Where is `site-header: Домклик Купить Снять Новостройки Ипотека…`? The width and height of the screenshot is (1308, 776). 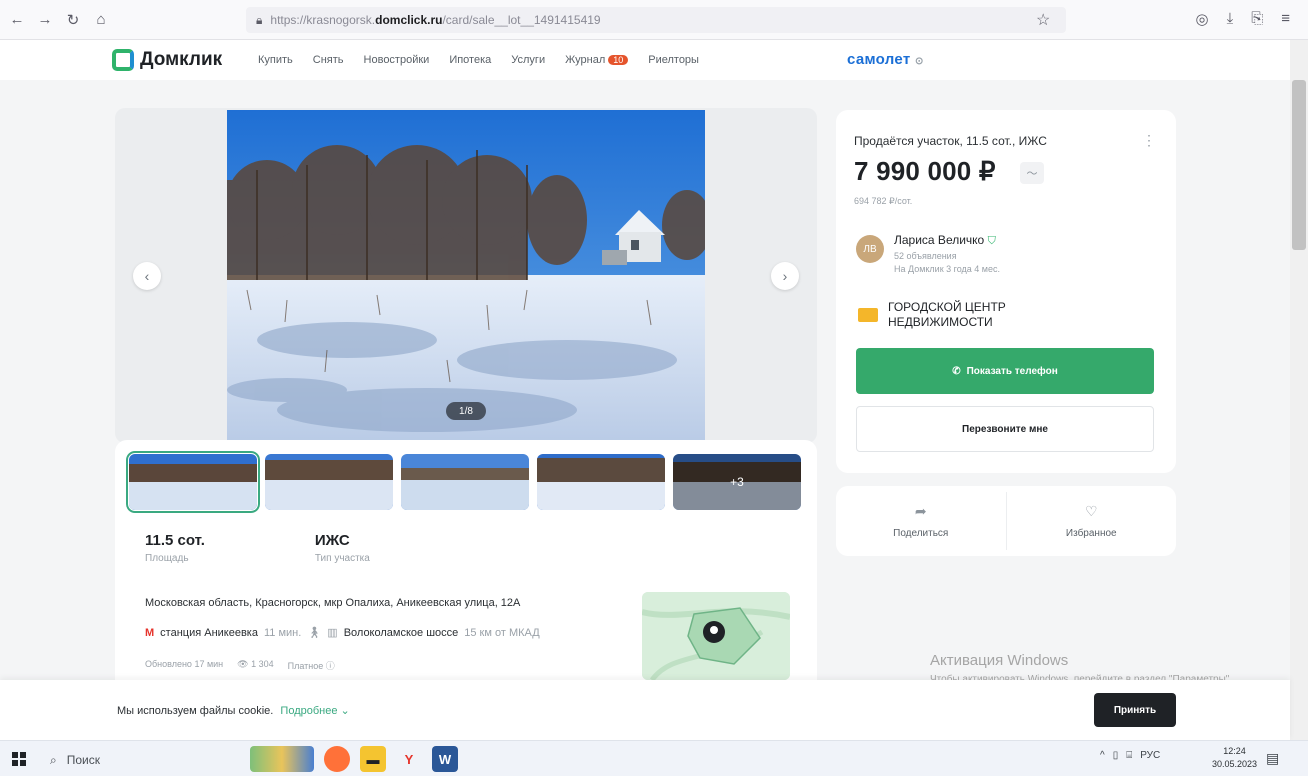
site-header: Домклик Купить Снять Новостройки Ипотека… is located at coordinates (645, 60).